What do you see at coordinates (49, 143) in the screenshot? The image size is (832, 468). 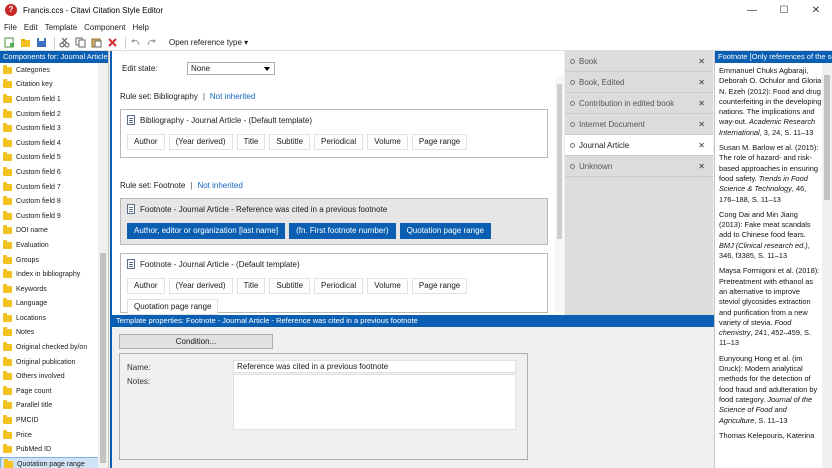 I see `component-item-custom-field-4: Custom field 4` at bounding box center [49, 143].